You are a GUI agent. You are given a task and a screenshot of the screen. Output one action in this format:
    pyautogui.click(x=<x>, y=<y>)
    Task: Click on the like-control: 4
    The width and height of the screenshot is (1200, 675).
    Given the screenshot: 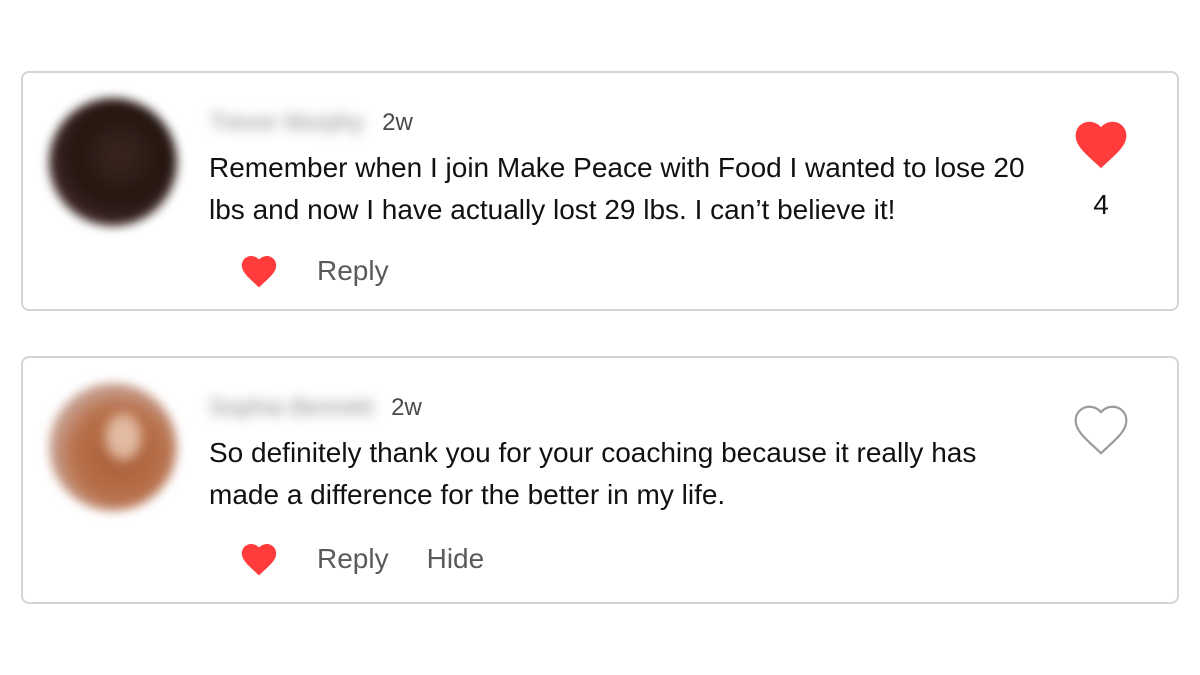 What is the action you would take?
    pyautogui.click(x=1101, y=169)
    